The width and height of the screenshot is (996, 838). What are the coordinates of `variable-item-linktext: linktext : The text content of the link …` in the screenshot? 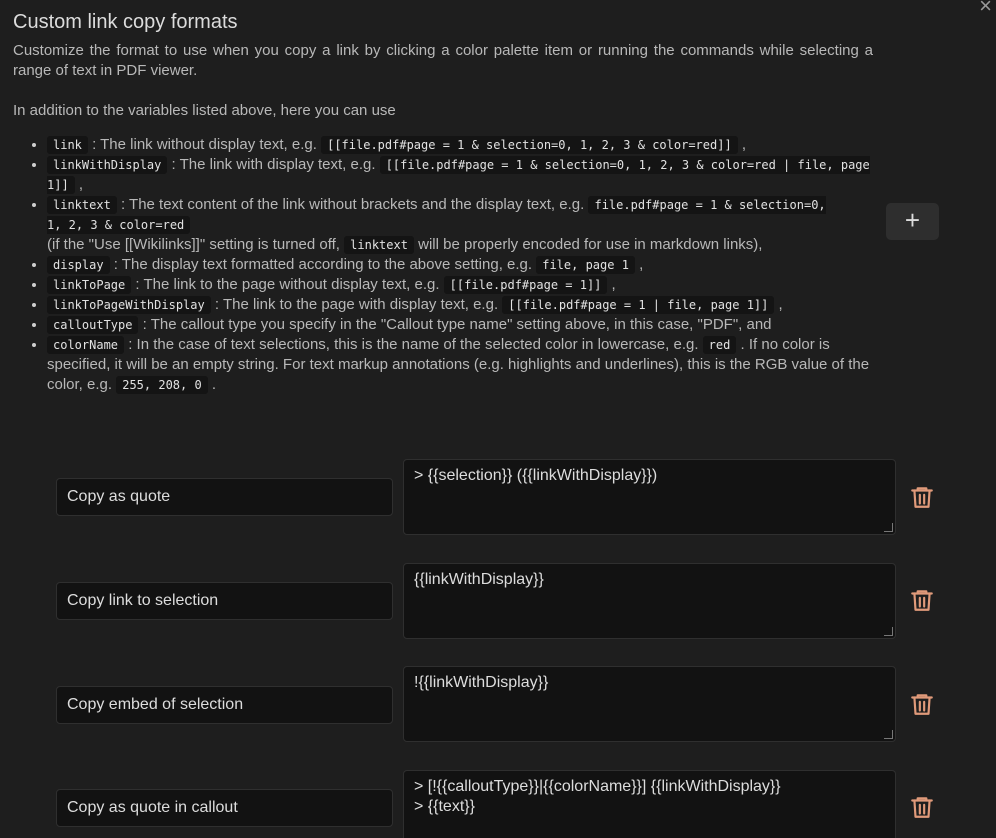 It's located at (440, 225).